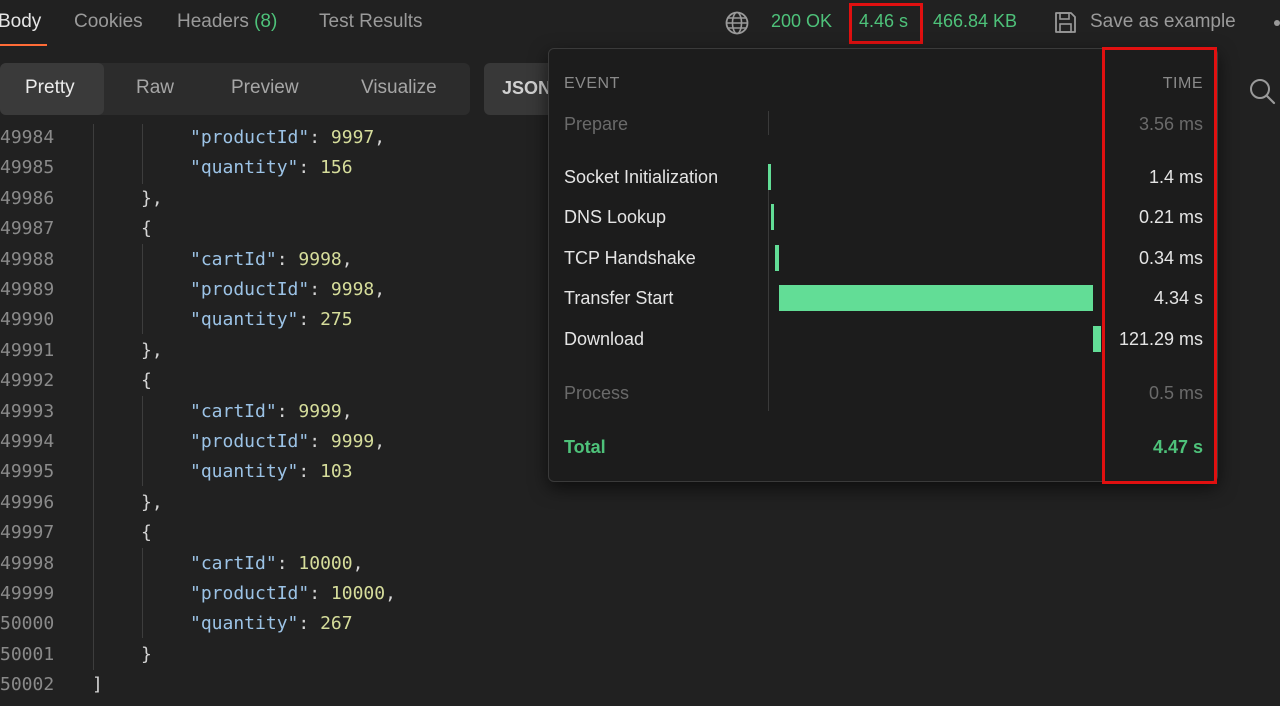 The width and height of the screenshot is (1280, 706). What do you see at coordinates (27, 654) in the screenshot?
I see `line-number: 50001` at bounding box center [27, 654].